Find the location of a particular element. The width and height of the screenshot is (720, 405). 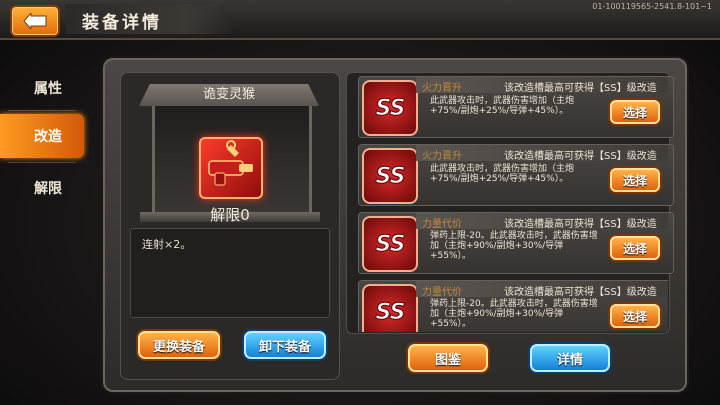

button-label: 选择 is located at coordinates (634, 316).